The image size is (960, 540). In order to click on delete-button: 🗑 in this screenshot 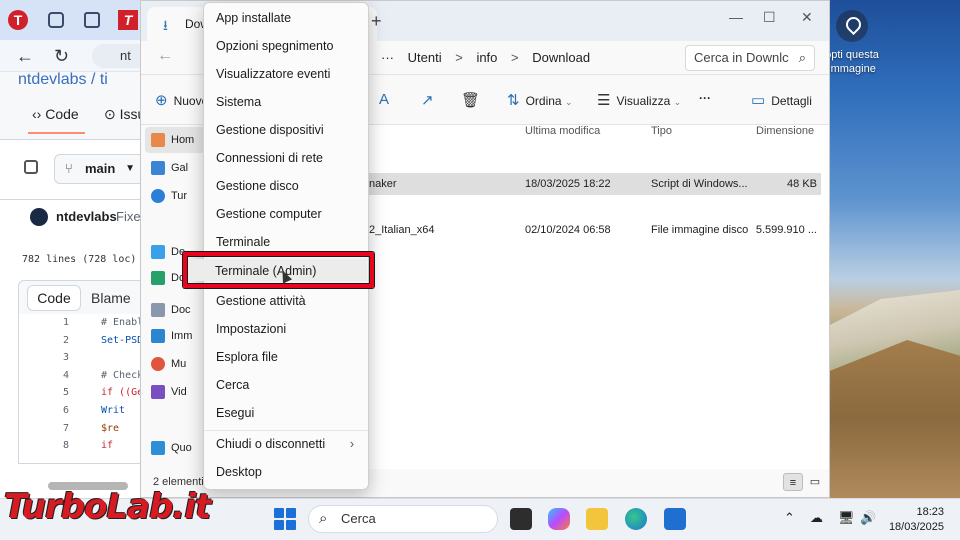, I will do `click(473, 100)`.